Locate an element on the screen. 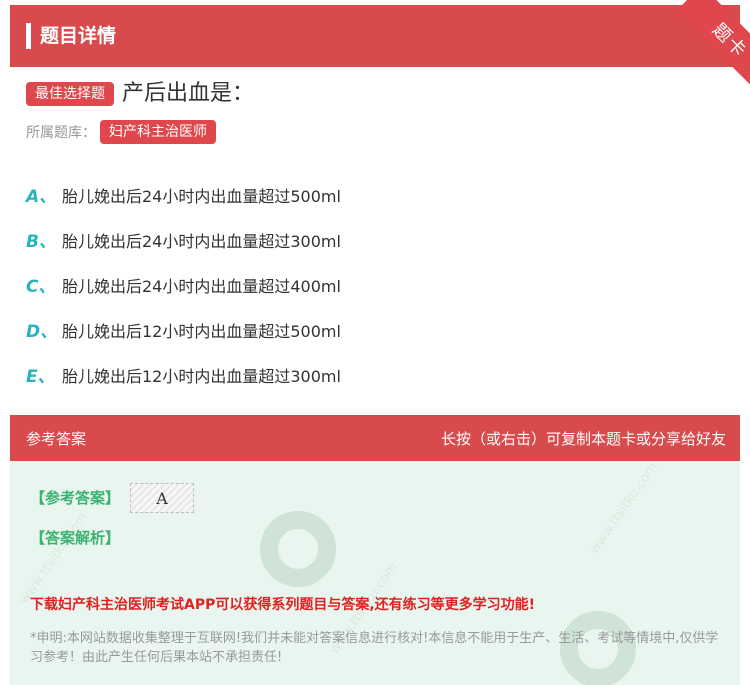 The width and height of the screenshot is (750, 685). option-letter: A、 is located at coordinates (41, 197).